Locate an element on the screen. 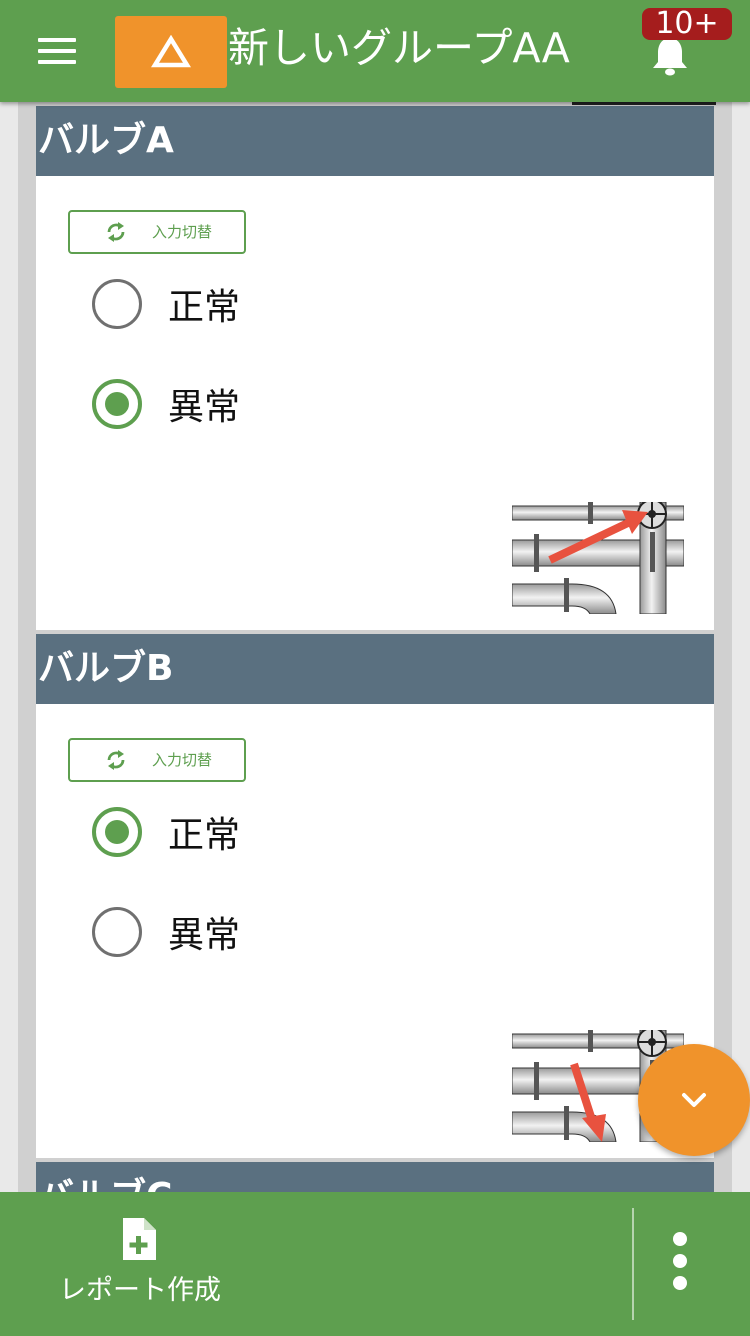  app-header: 新しいグループAA 10+ is located at coordinates (375, 51).